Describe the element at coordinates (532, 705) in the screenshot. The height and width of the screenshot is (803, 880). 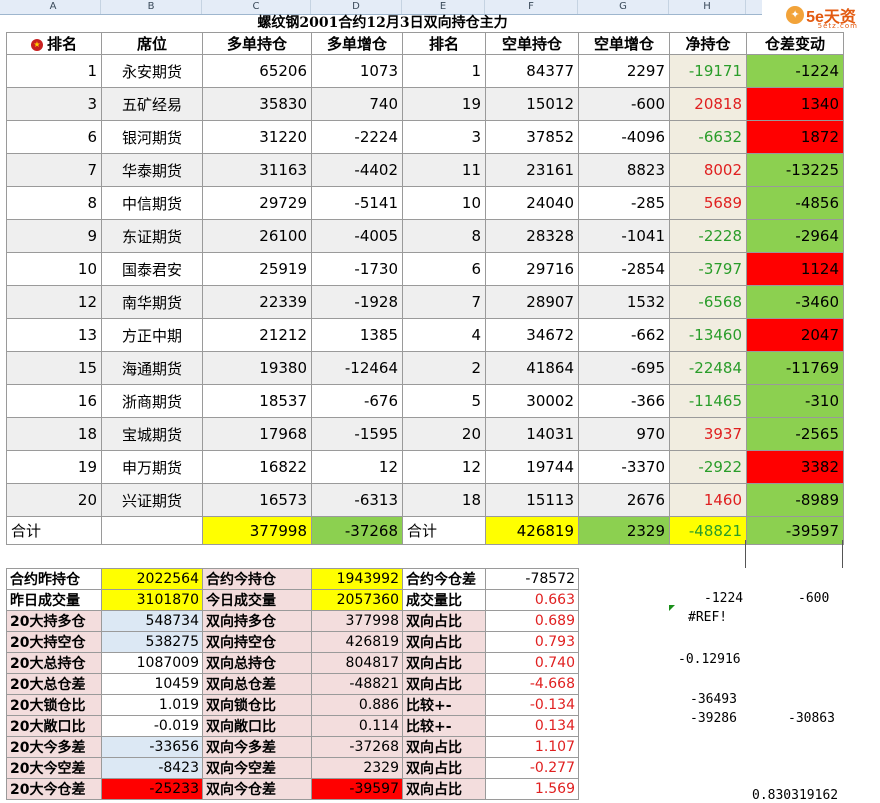
I see `stats-value: -0.134` at that location.